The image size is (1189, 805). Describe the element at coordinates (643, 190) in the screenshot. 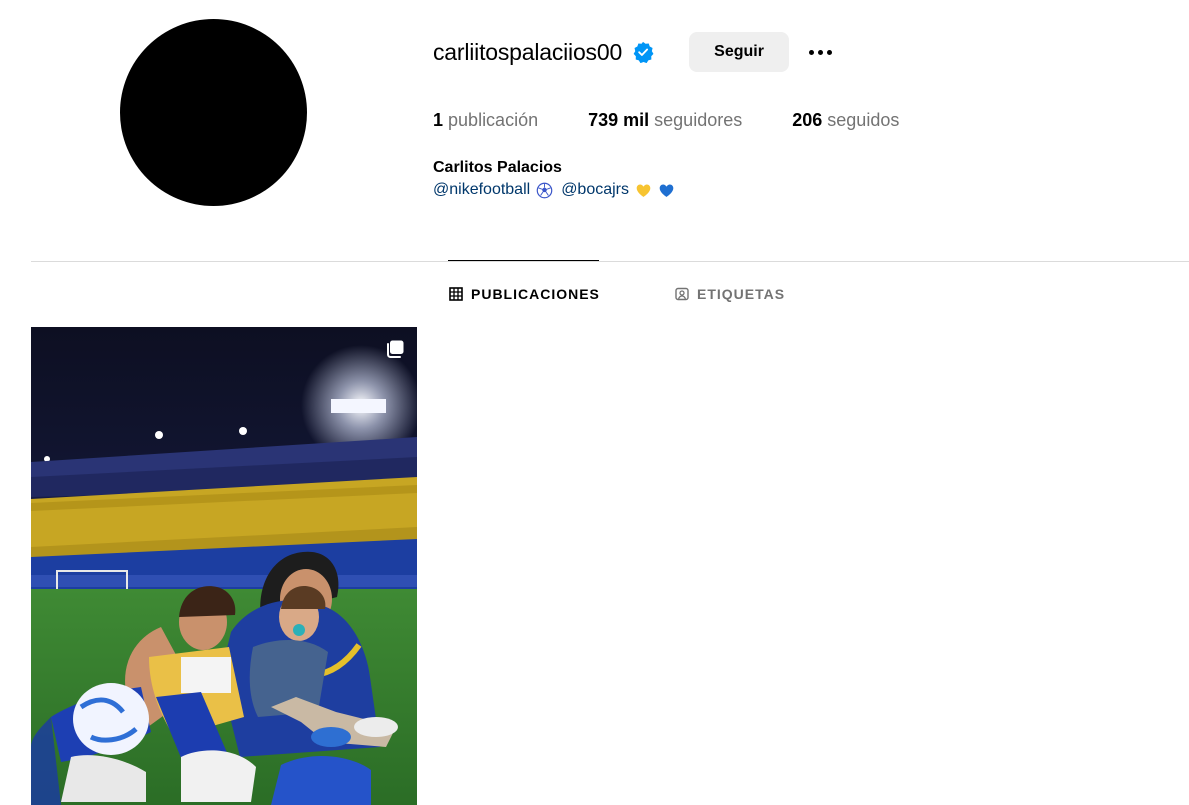

I see `yellow-heart-icon` at that location.